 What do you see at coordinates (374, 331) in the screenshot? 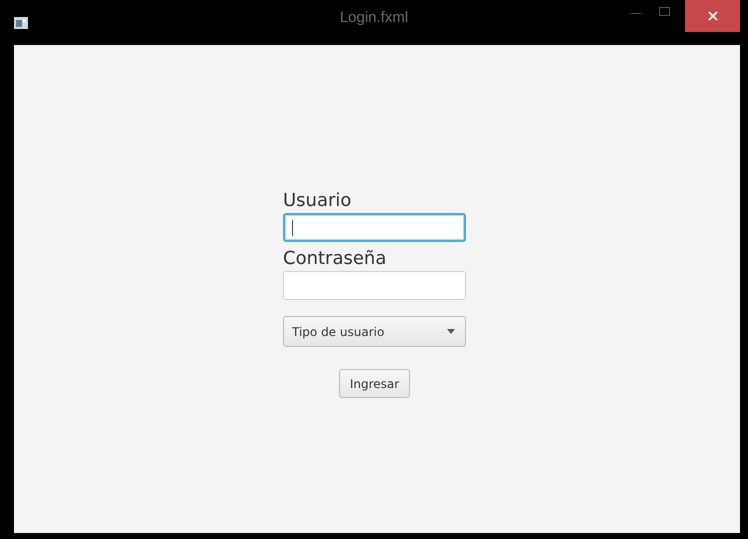
I see `user-type-dropdown: Tipo de usuario` at bounding box center [374, 331].